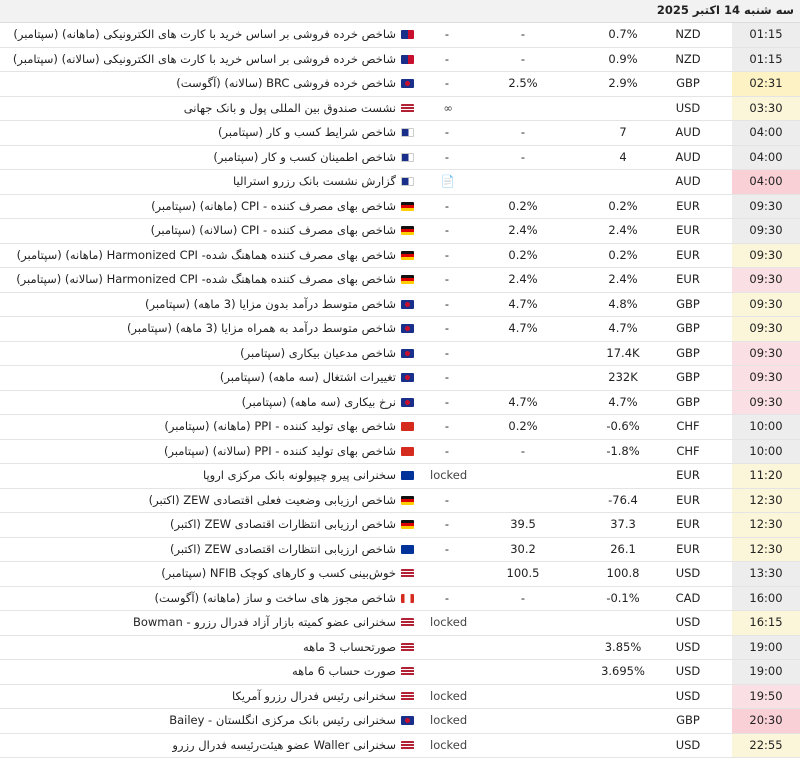 This screenshot has width=800, height=758. What do you see at coordinates (766, 476) in the screenshot?
I see `event-time: 11:20` at bounding box center [766, 476].